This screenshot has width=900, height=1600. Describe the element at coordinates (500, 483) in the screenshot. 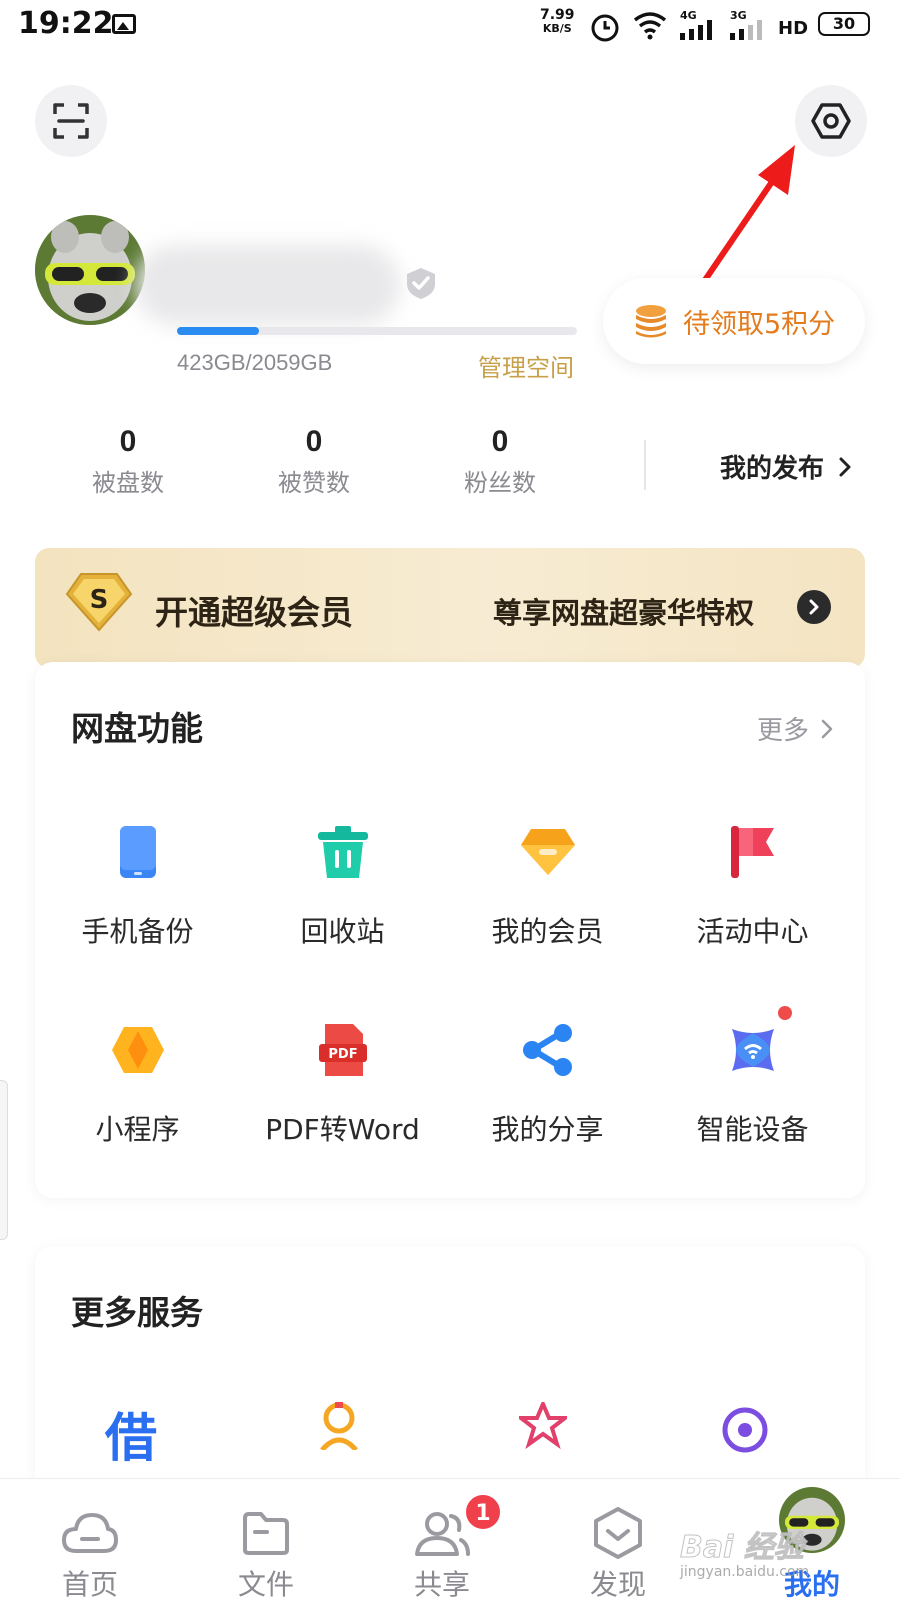

I see `stat-label: 粉丝数` at that location.